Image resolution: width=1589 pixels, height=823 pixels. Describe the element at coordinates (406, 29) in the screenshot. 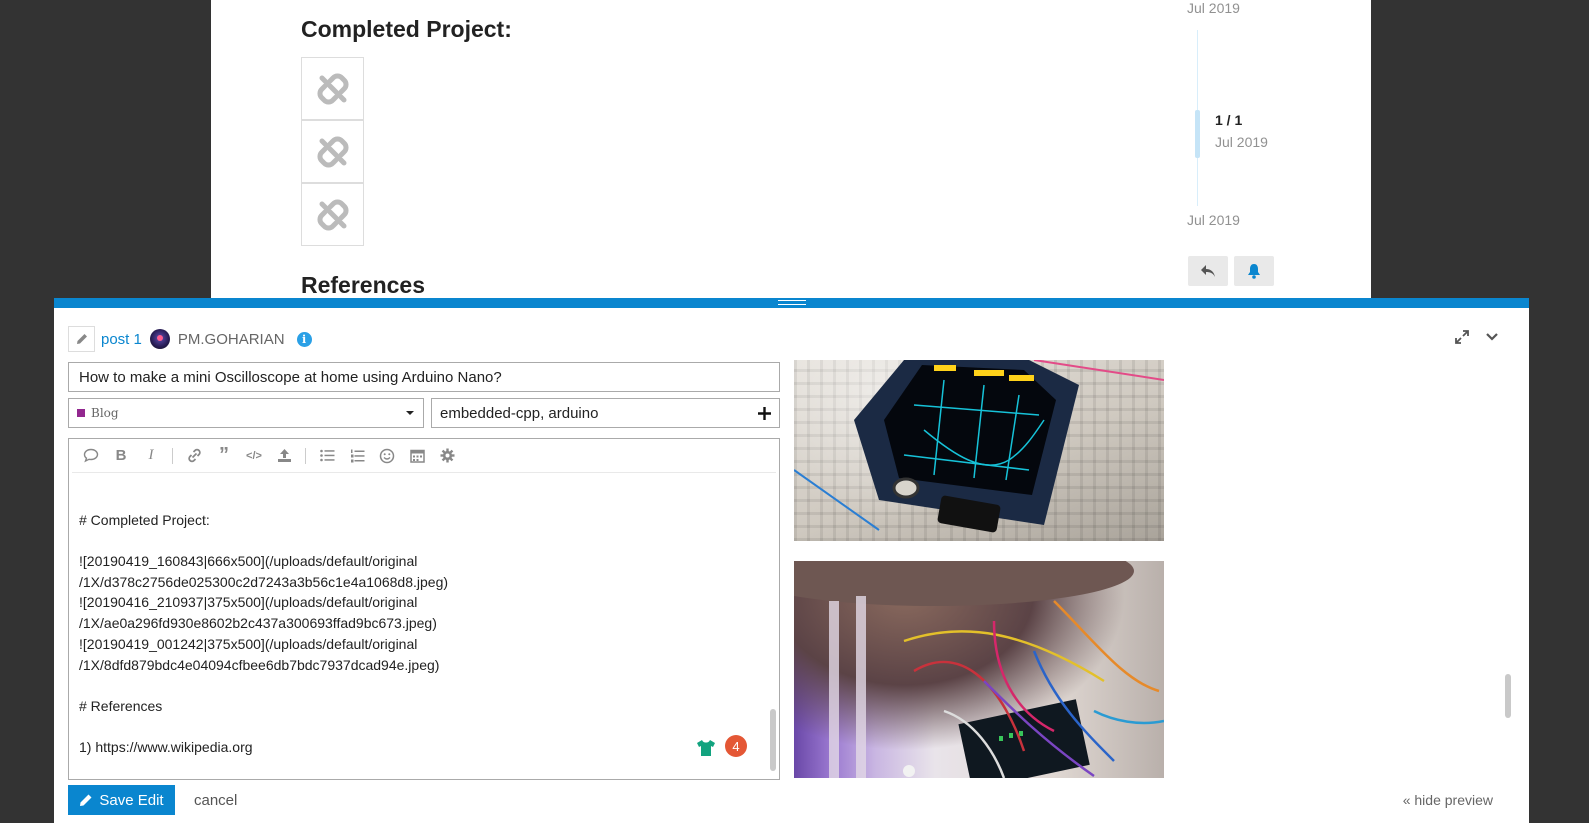

I see `heading-completed-project: Completed Project:` at that location.